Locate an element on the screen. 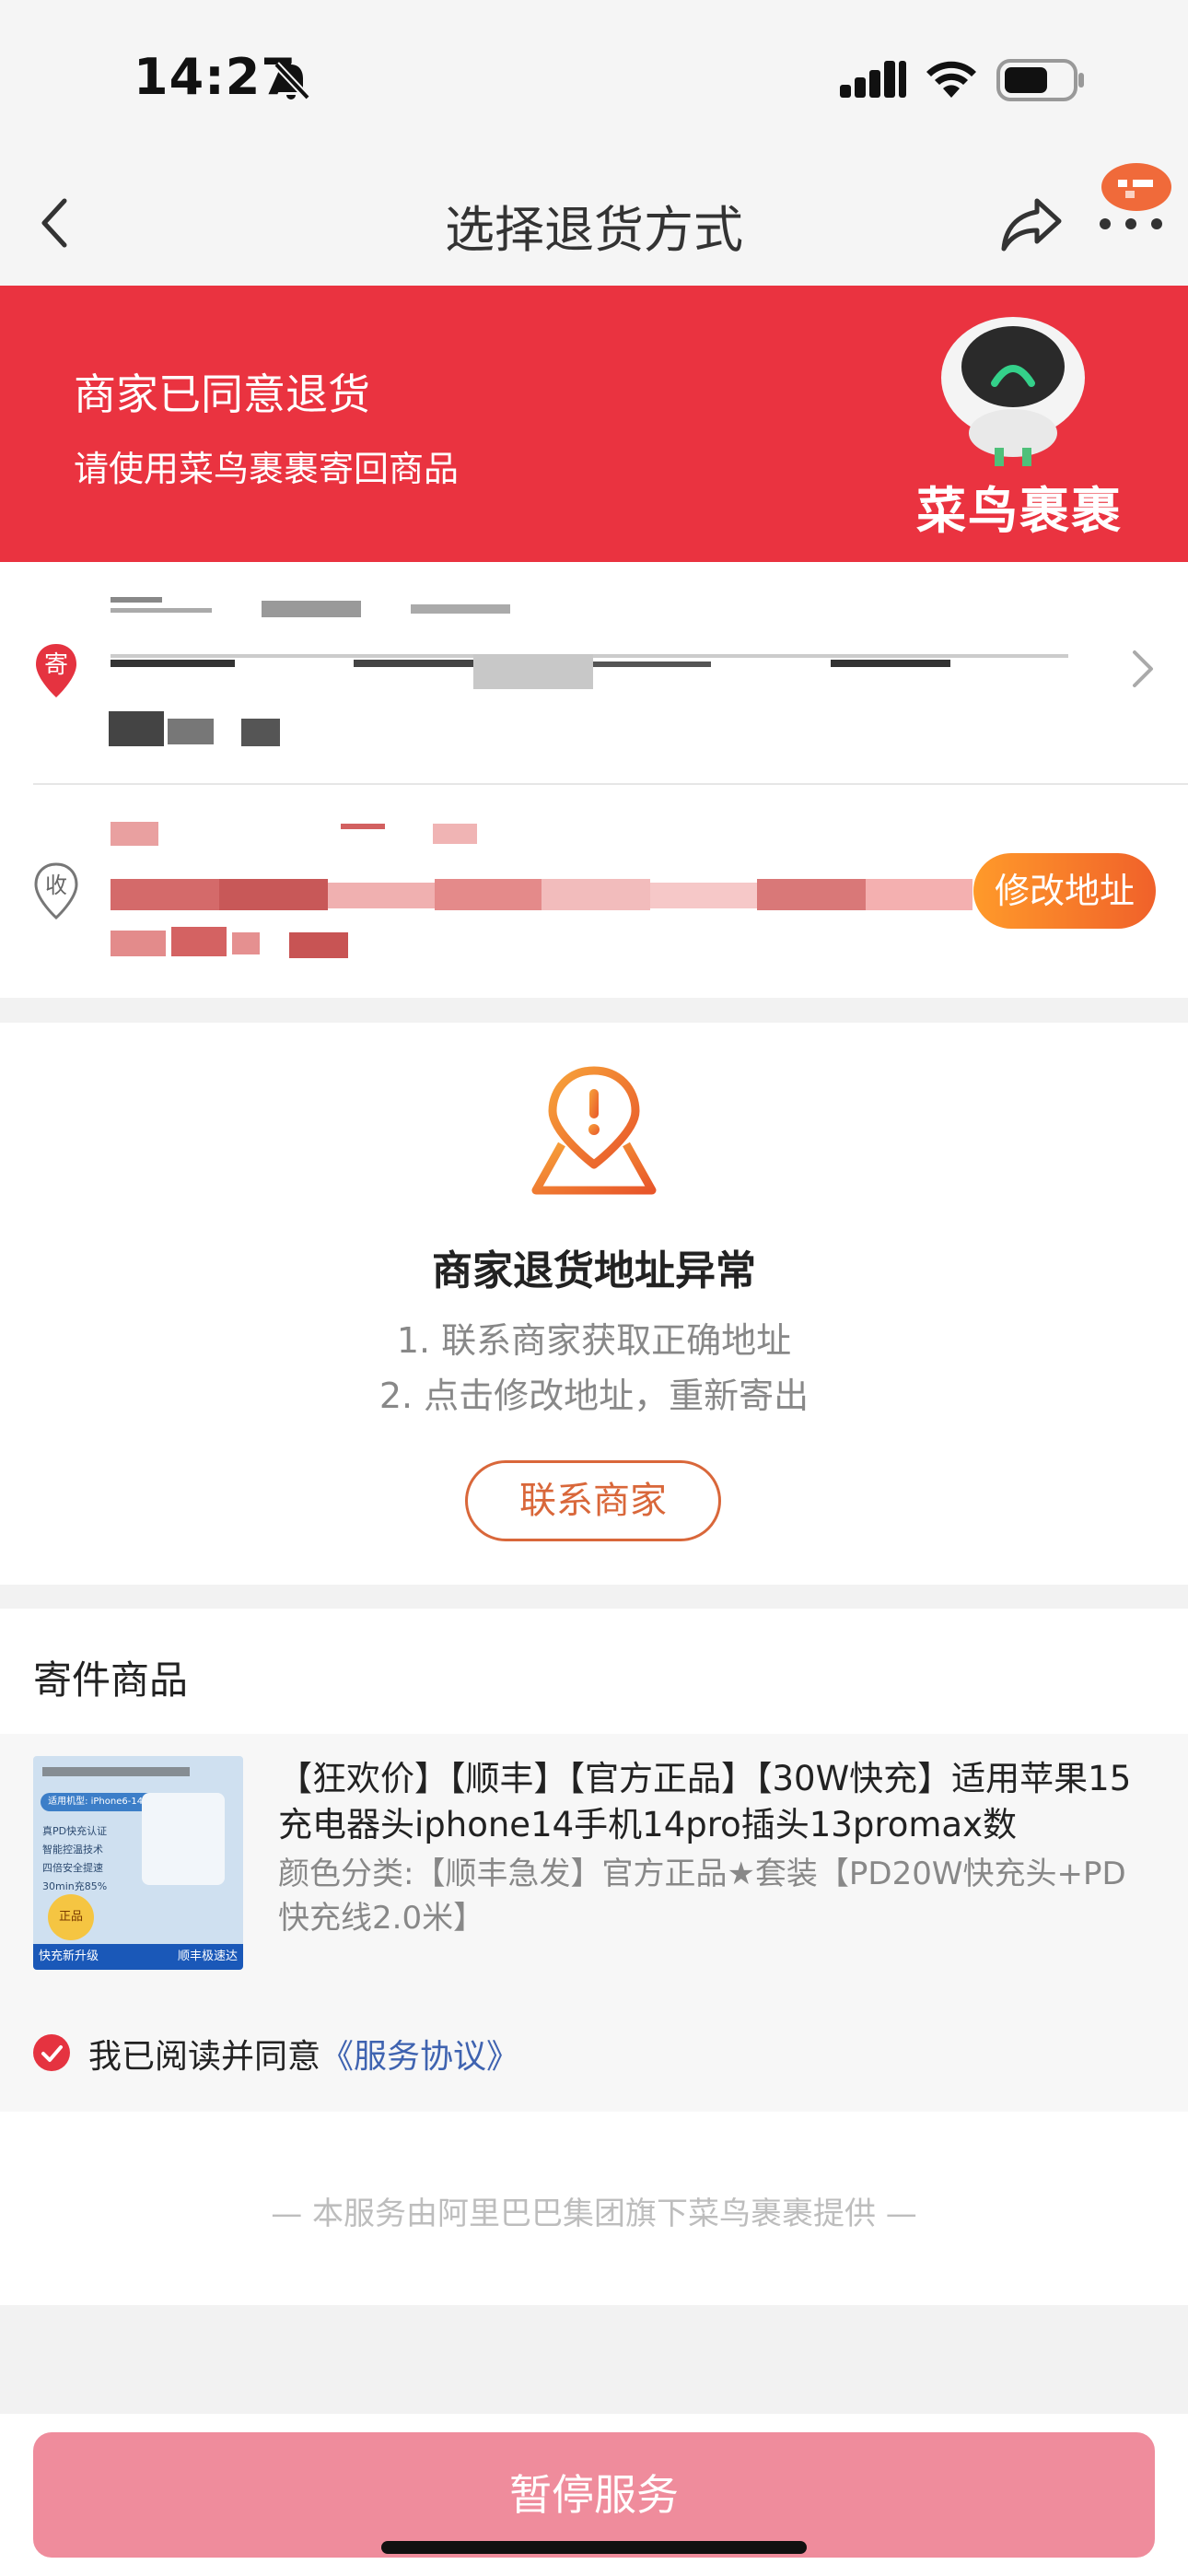 This screenshot has width=1188, height=2576. thumb-banner-left: 快充新升级 is located at coordinates (69, 1957).